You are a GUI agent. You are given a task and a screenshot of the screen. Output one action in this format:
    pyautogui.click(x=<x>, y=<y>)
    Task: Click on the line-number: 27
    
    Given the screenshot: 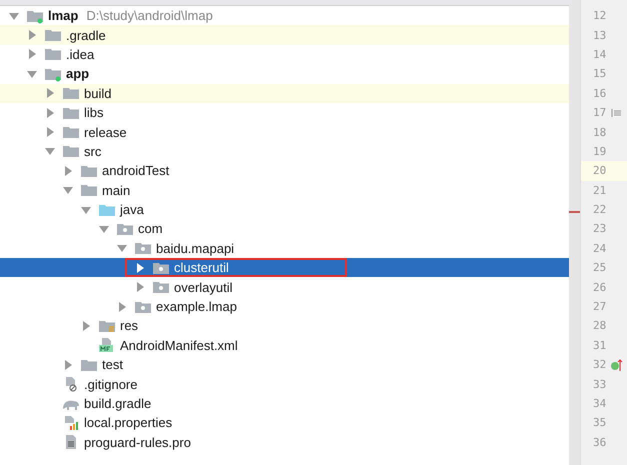 What is the action you would take?
    pyautogui.click(x=600, y=307)
    